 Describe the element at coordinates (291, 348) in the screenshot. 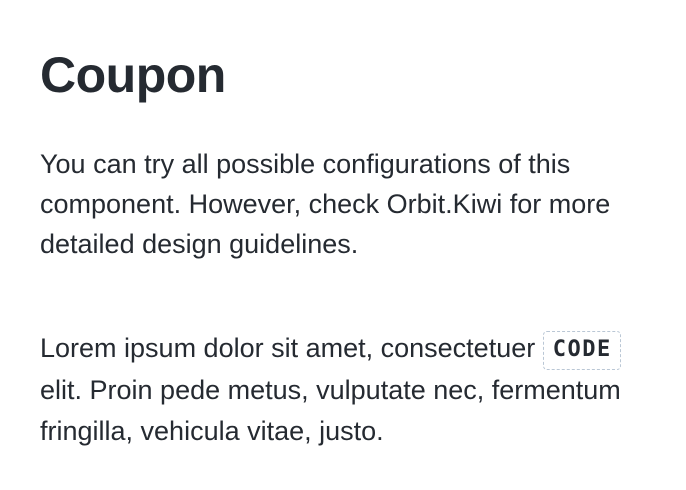

I see `example-text-before: Lorem ipsum dolor sit amet, consectetuer` at that location.